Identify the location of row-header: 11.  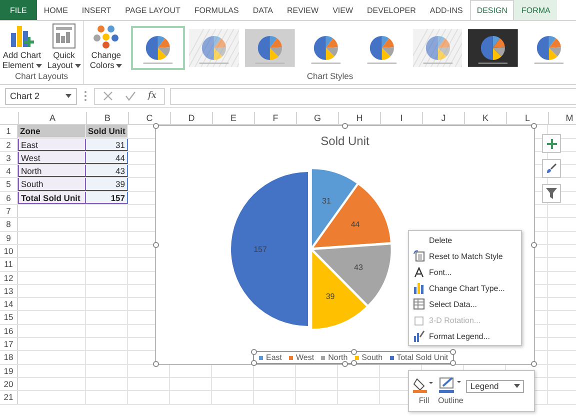
(9, 264).